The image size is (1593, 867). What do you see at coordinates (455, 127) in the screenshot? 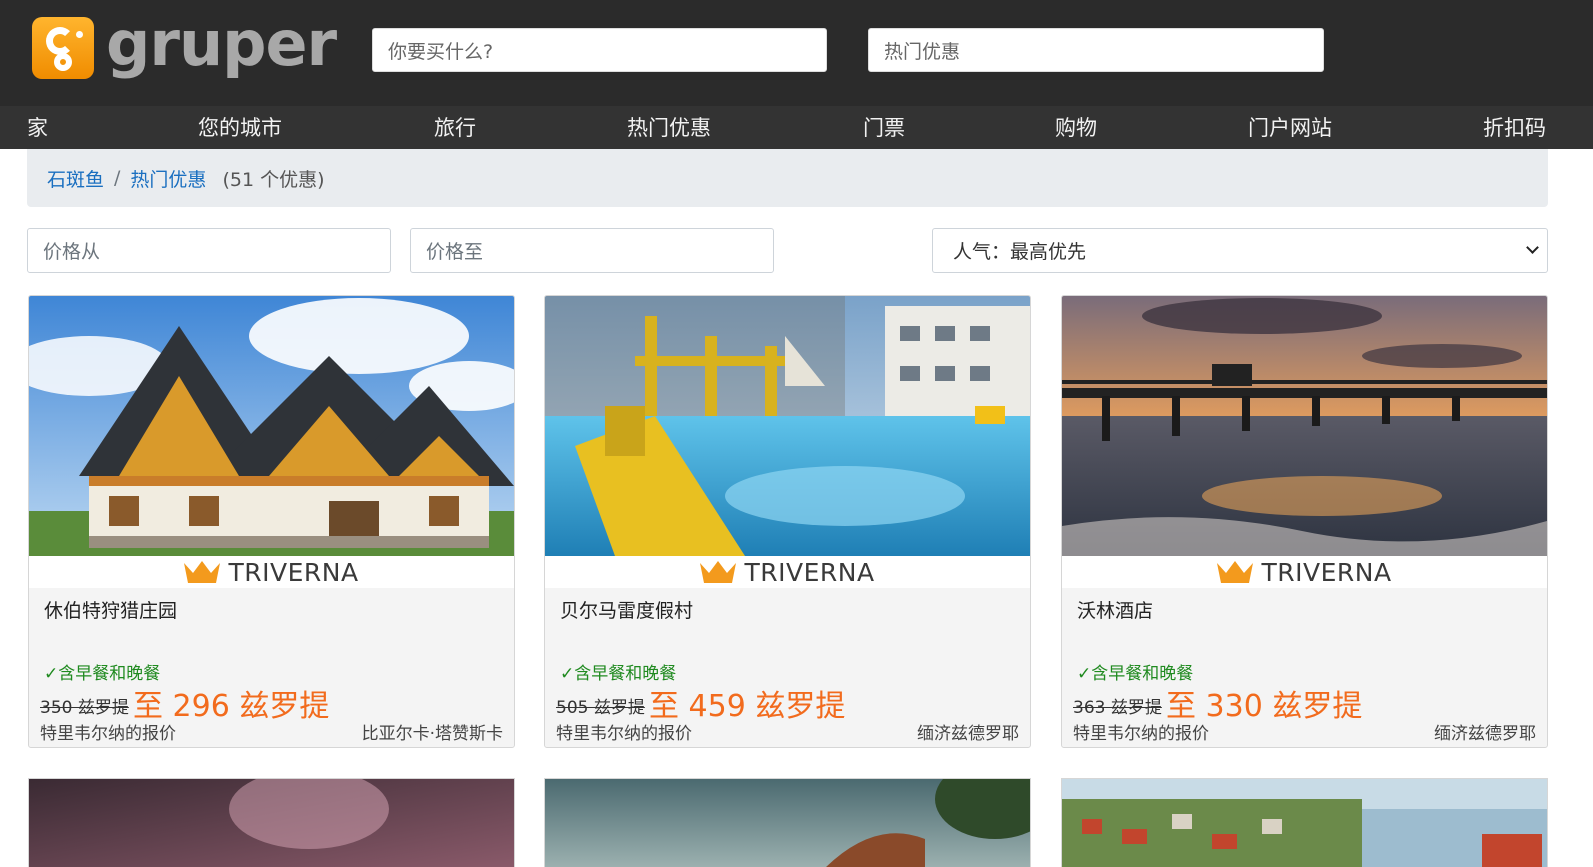
I see `nav-item-travel: 旅行` at bounding box center [455, 127].